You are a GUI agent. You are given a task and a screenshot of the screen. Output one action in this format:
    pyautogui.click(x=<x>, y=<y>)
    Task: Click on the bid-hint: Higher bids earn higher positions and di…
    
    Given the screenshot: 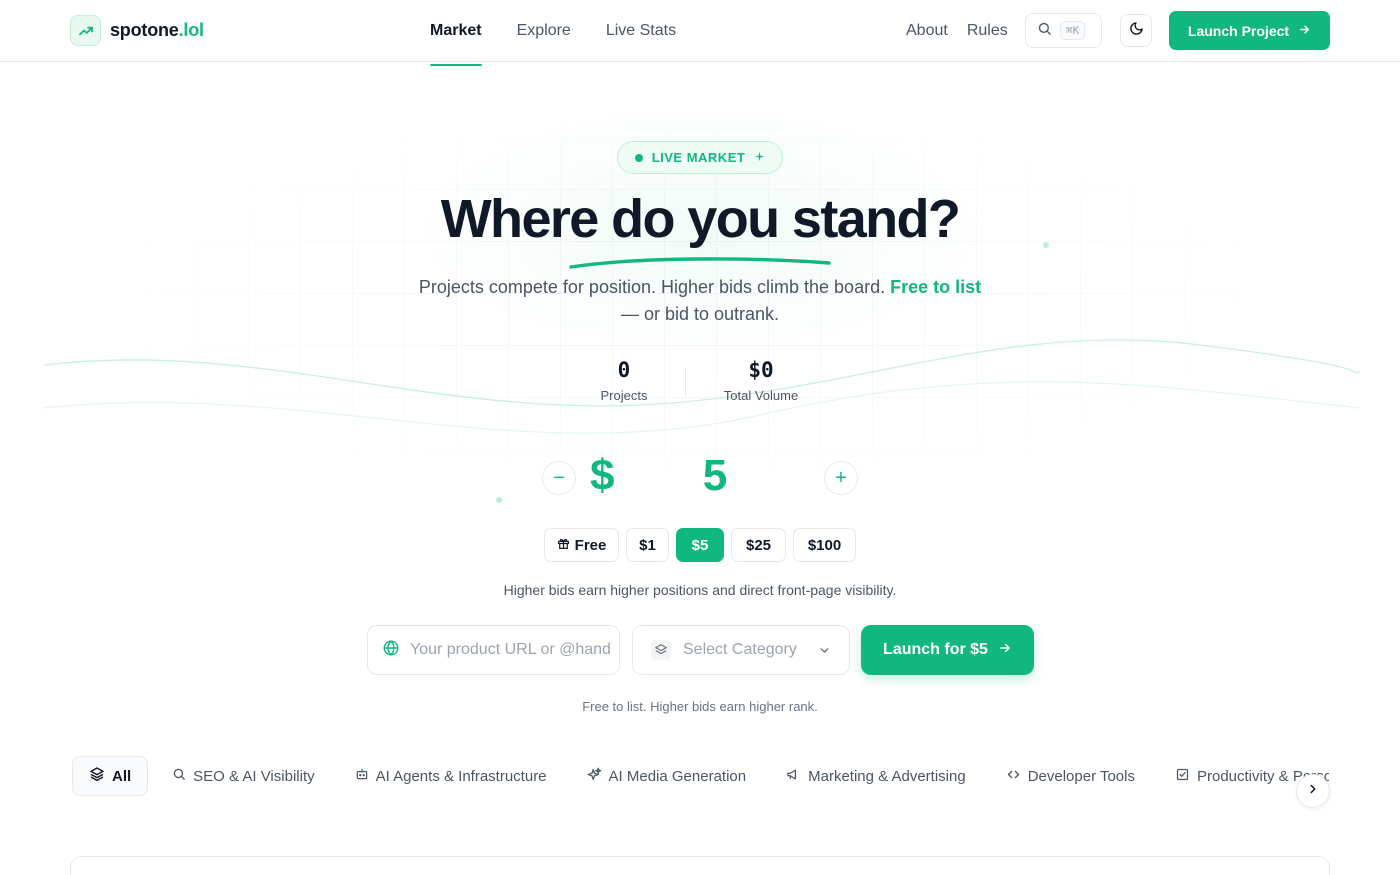 What is the action you would take?
    pyautogui.click(x=700, y=590)
    